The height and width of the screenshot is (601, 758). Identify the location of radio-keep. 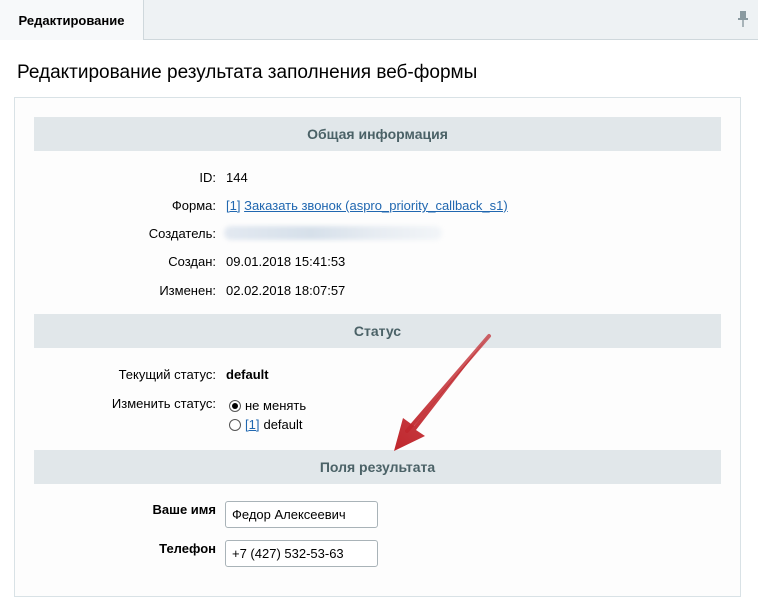
(235, 405).